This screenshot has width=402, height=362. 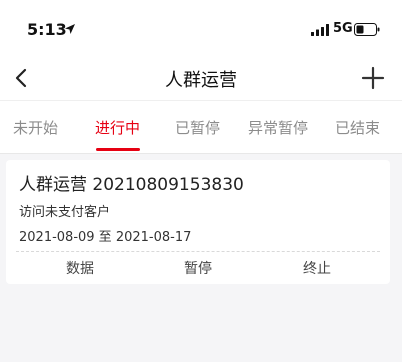 I want to click on data-button: 数据, so click(x=80, y=268).